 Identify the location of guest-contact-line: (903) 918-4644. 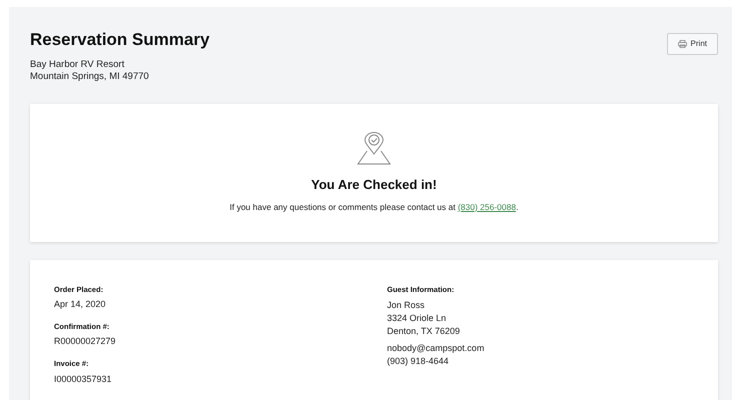
(418, 361).